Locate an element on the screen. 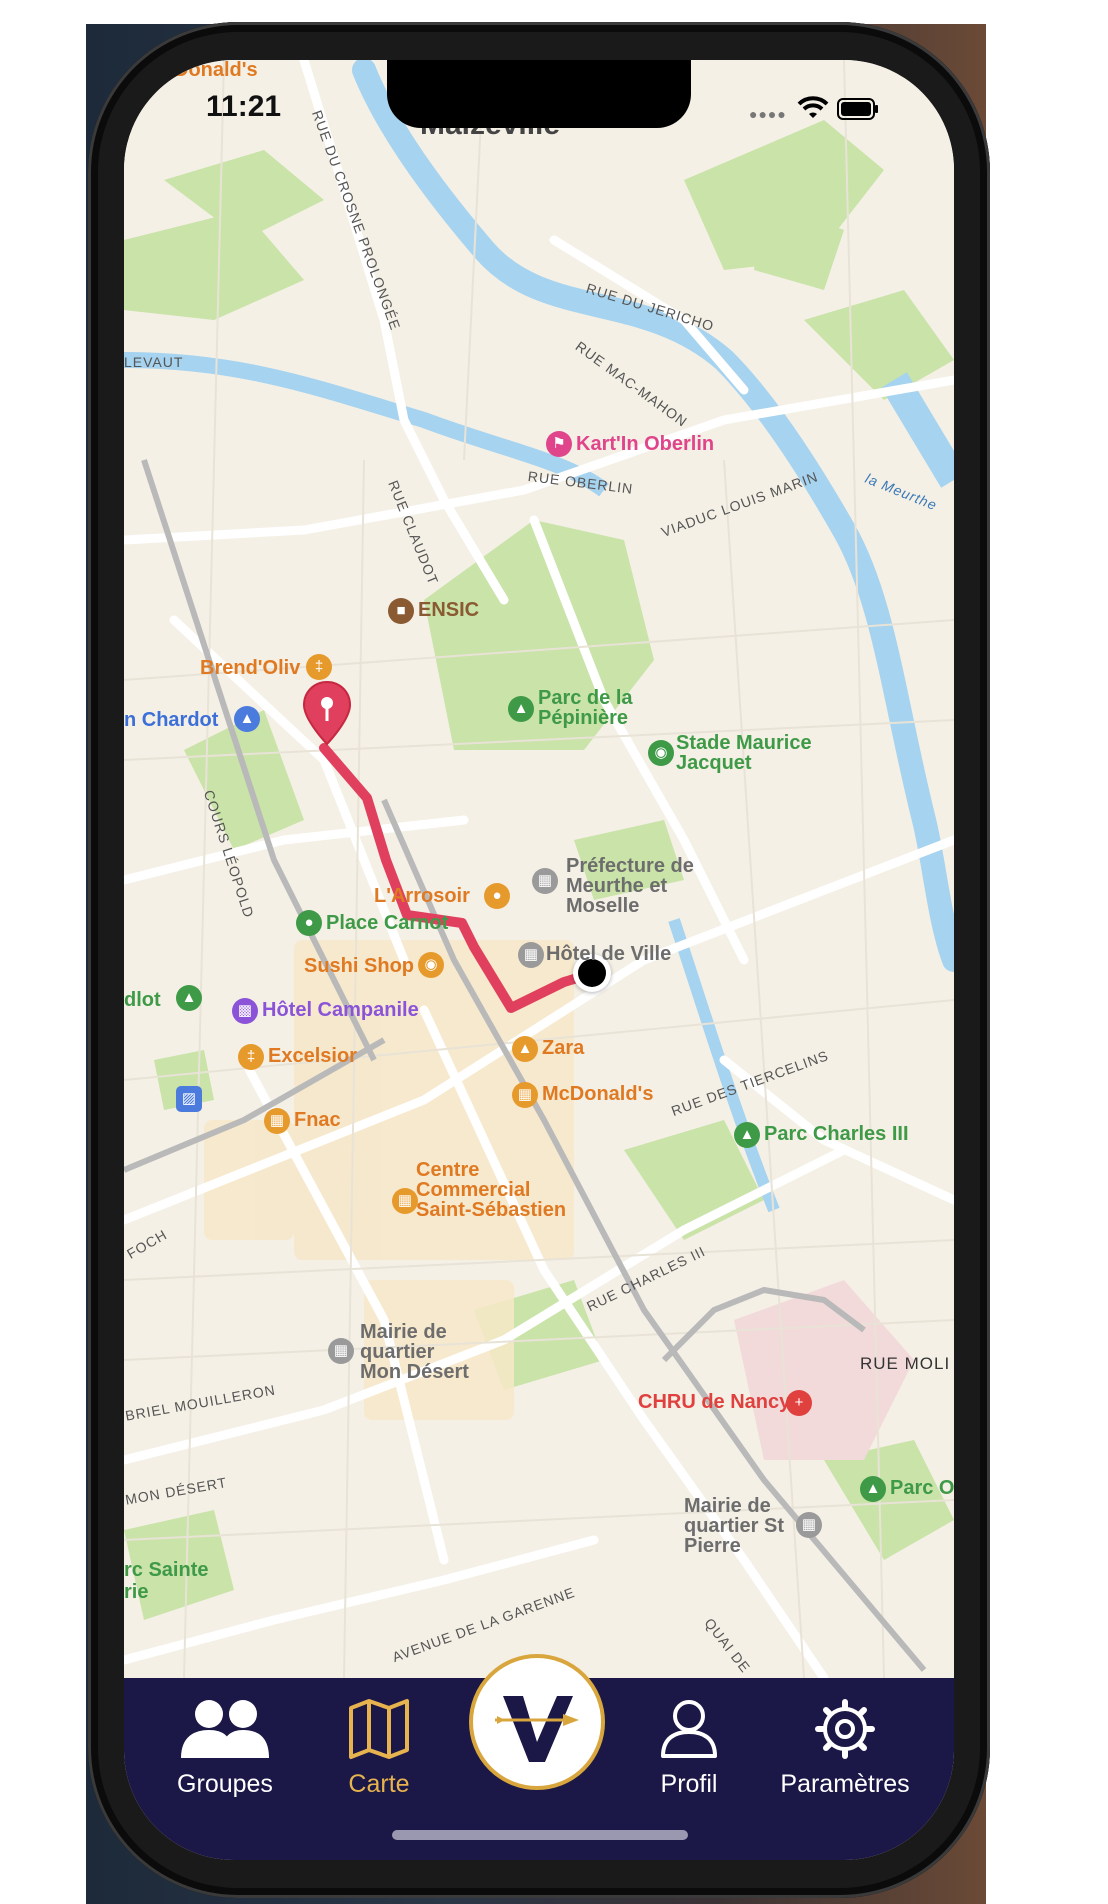 The width and height of the screenshot is (1108, 1904). poi-label: n Chardot is located at coordinates (171, 720).